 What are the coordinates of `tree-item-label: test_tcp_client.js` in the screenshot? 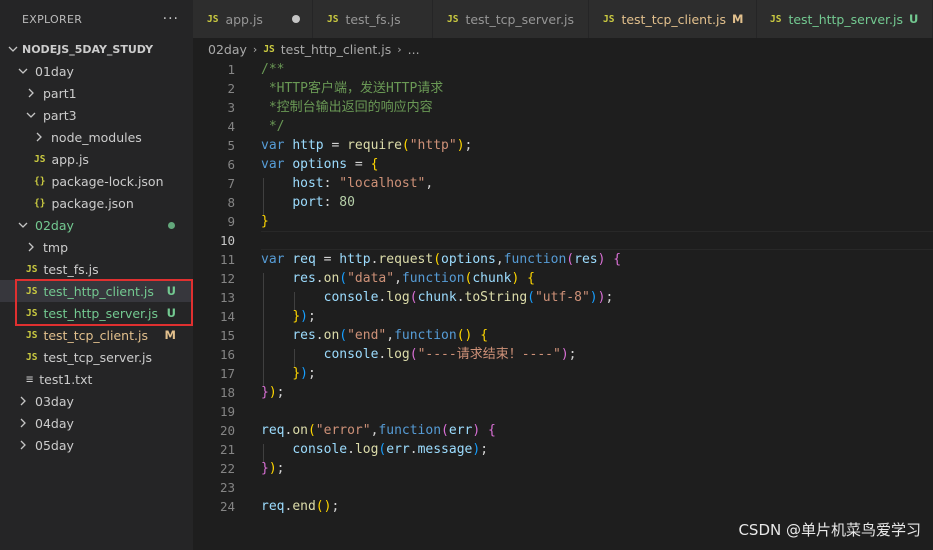 It's located at (95, 335).